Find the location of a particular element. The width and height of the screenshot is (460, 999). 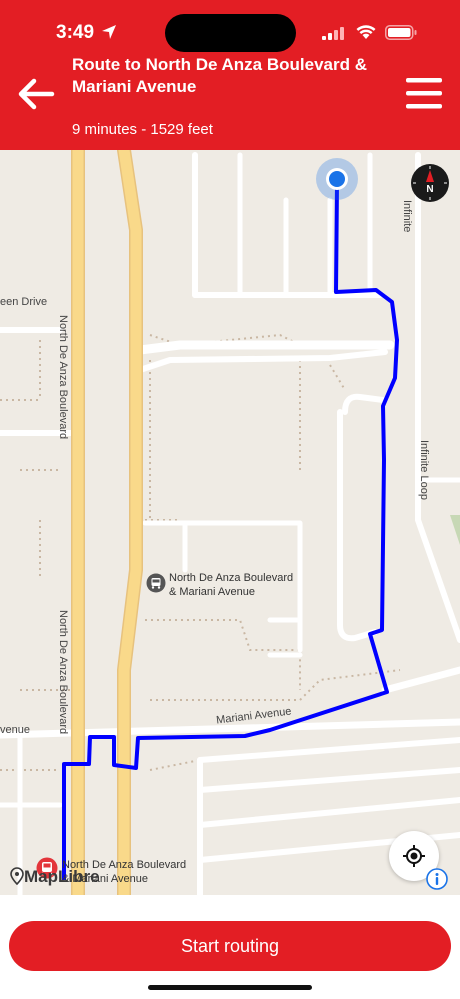

bus-stop-label-line1: North De Anza Boulevard is located at coordinates (231, 578).